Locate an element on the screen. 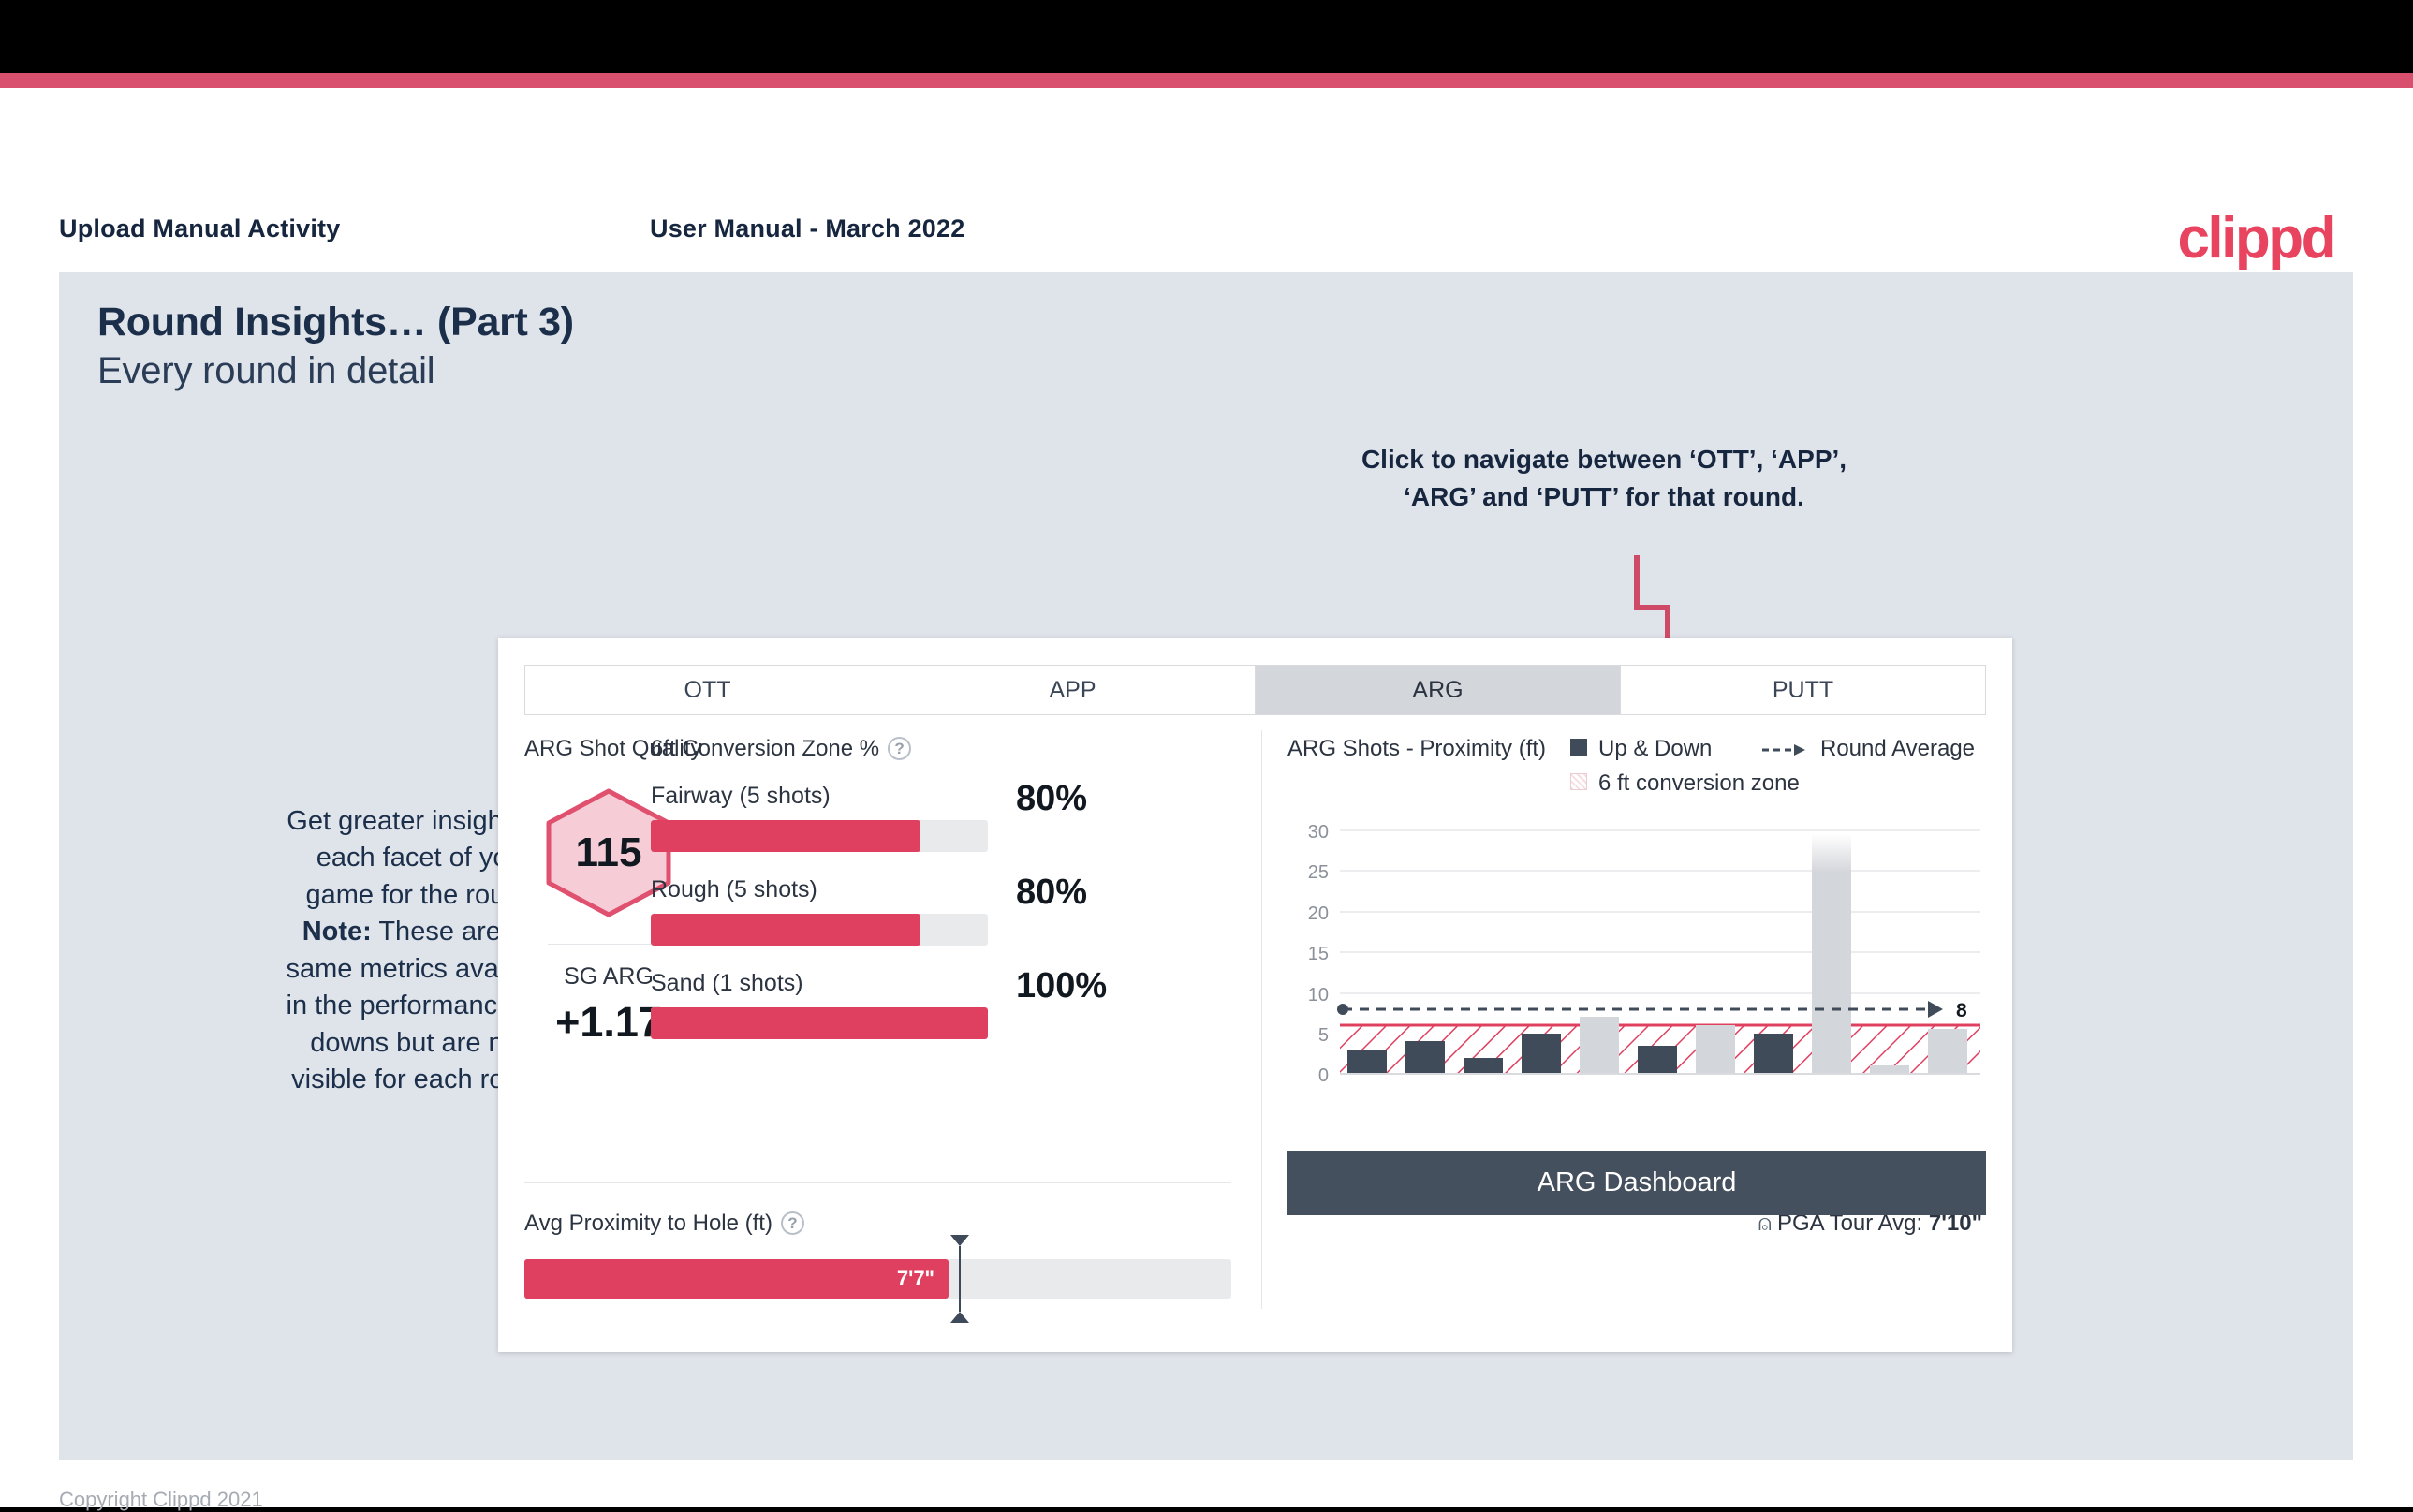 The image size is (2413, 1512). legend-label: Round Average is located at coordinates (1898, 748).